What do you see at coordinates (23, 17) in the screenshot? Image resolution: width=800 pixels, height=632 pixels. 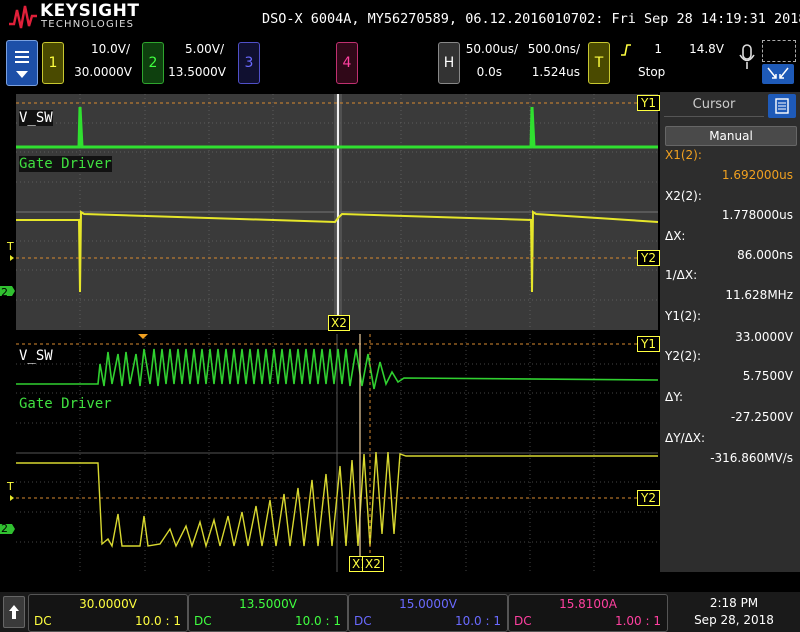 I see `keysight-logo-icon` at bounding box center [23, 17].